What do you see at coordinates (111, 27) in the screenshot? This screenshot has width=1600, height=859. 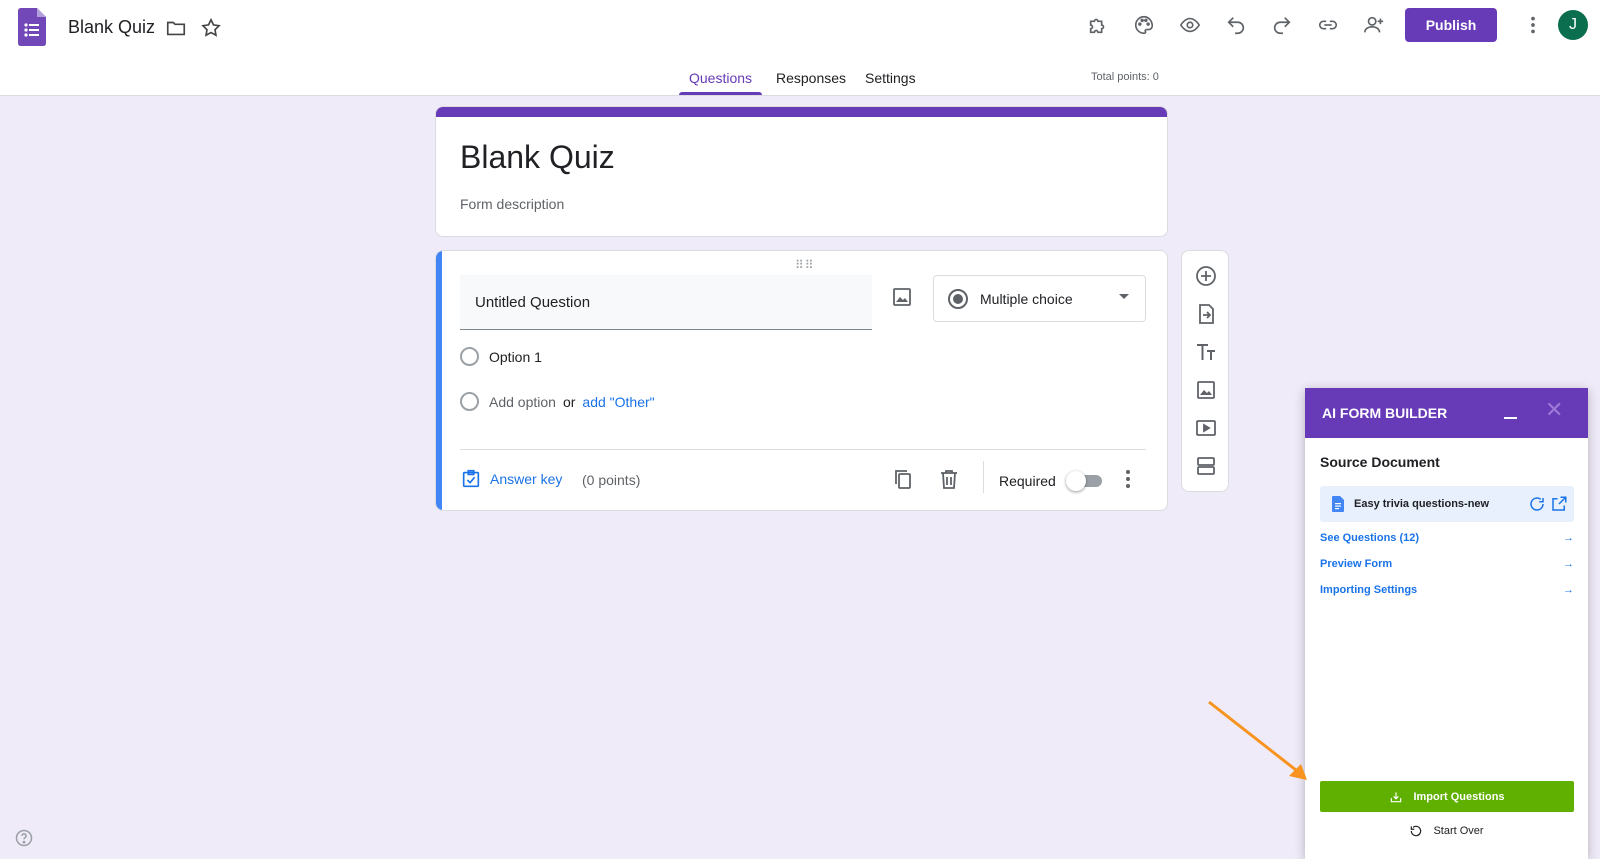 I see `doc-title: Blank Quiz` at bounding box center [111, 27].